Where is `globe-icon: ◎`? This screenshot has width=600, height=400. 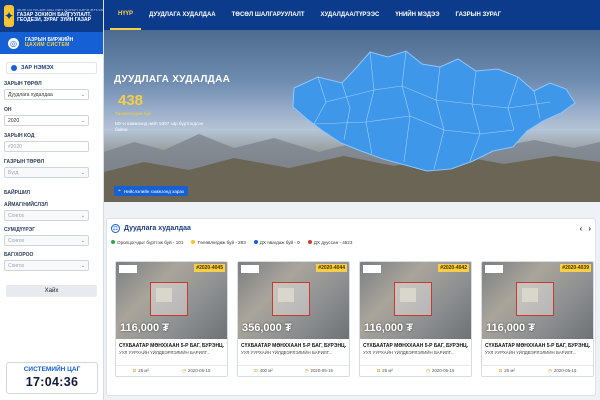
globe-icon: ◎ is located at coordinates (13, 43).